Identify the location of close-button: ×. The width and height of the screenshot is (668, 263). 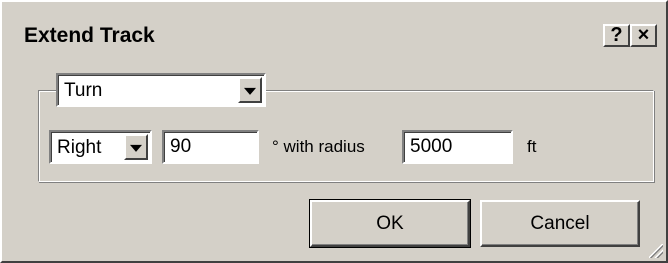
(643, 35).